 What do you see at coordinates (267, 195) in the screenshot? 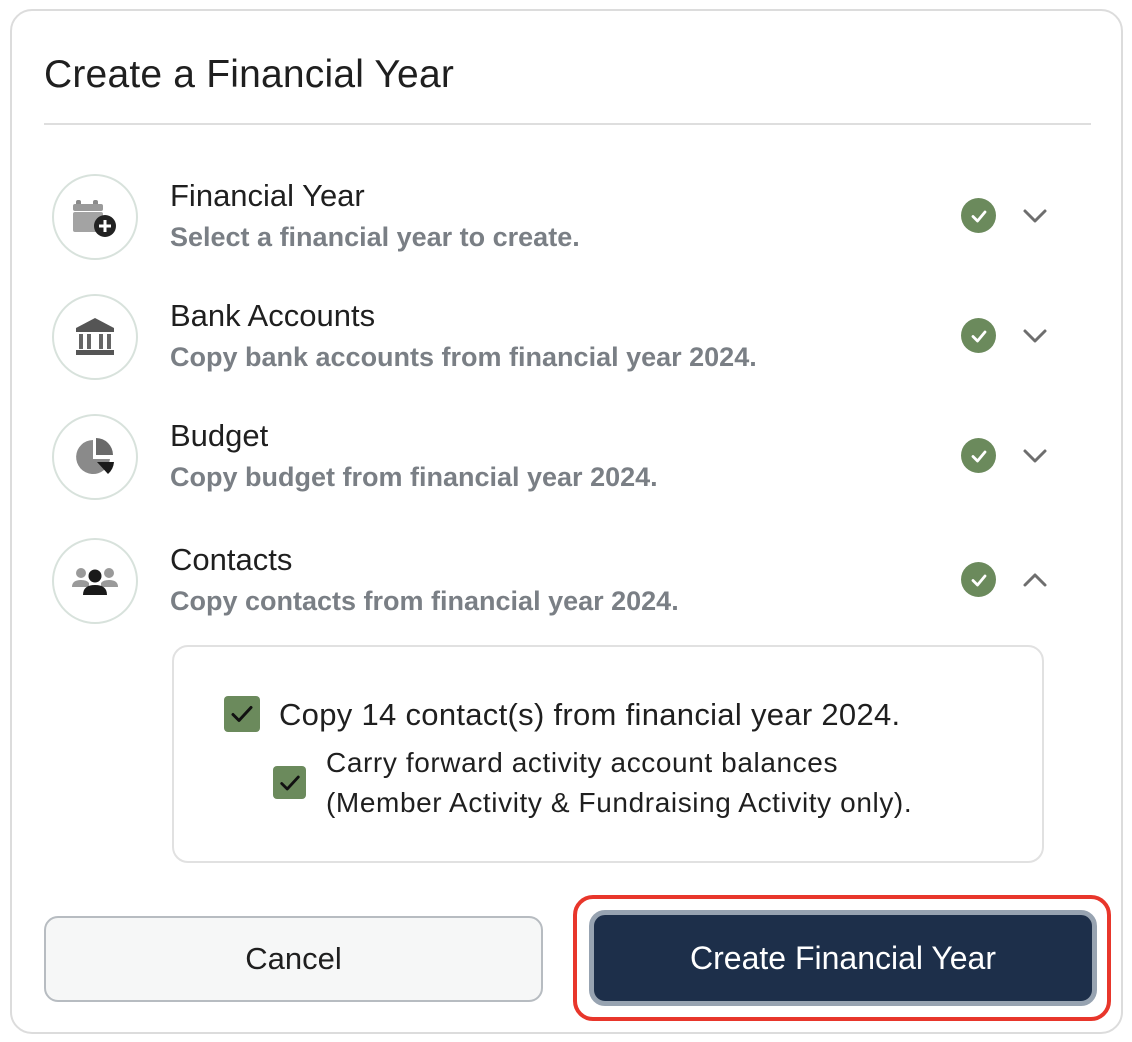
I see `step-title: Financial Year` at bounding box center [267, 195].